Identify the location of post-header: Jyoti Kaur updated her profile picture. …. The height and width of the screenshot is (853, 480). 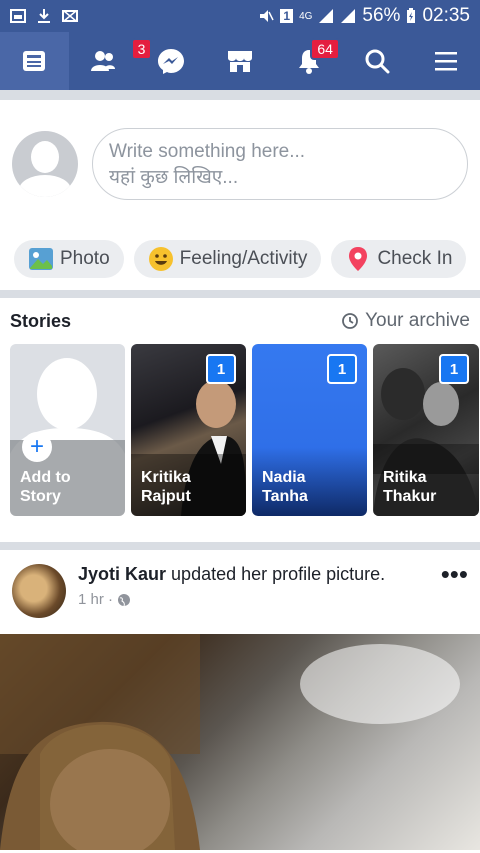
(240, 592).